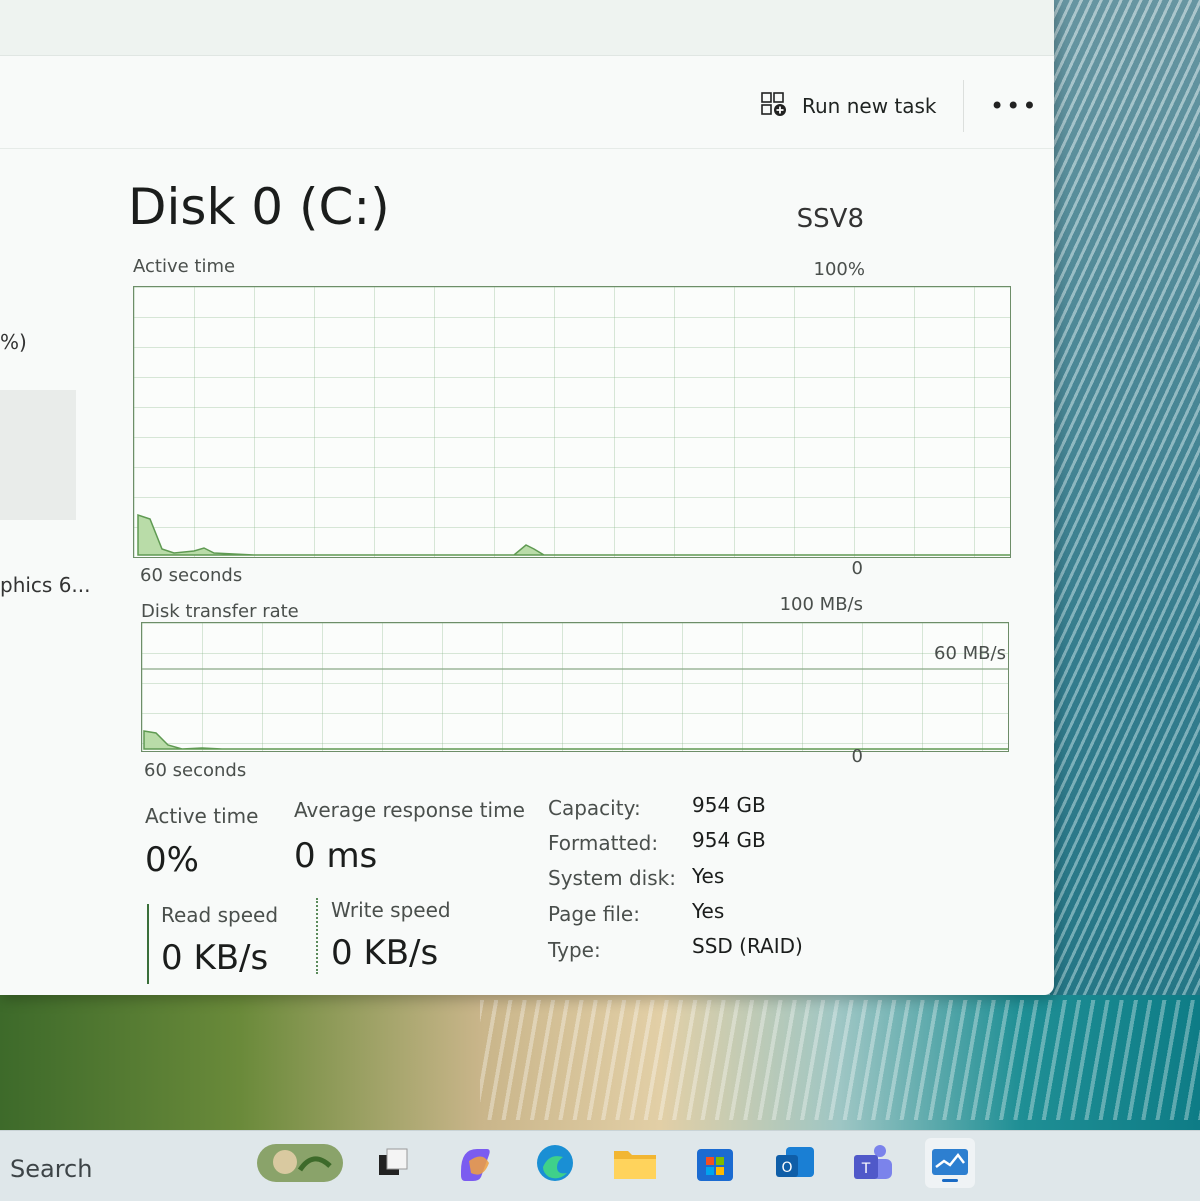  I want to click on active-time-graph-min: 0, so click(857, 568).